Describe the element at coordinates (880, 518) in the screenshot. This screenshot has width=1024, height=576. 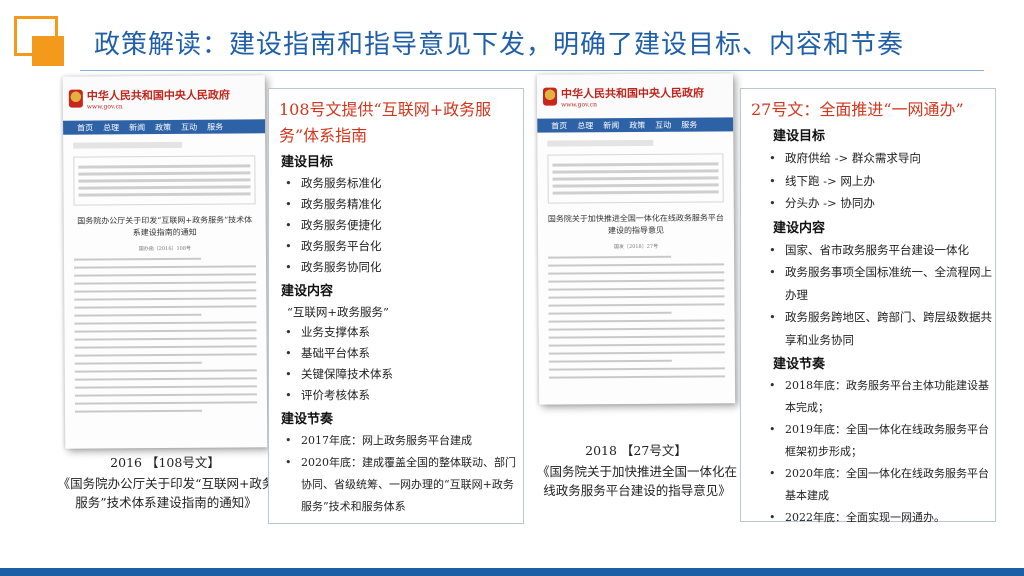
I see `list-item: 2022年底：全面实现一网通办。` at that location.